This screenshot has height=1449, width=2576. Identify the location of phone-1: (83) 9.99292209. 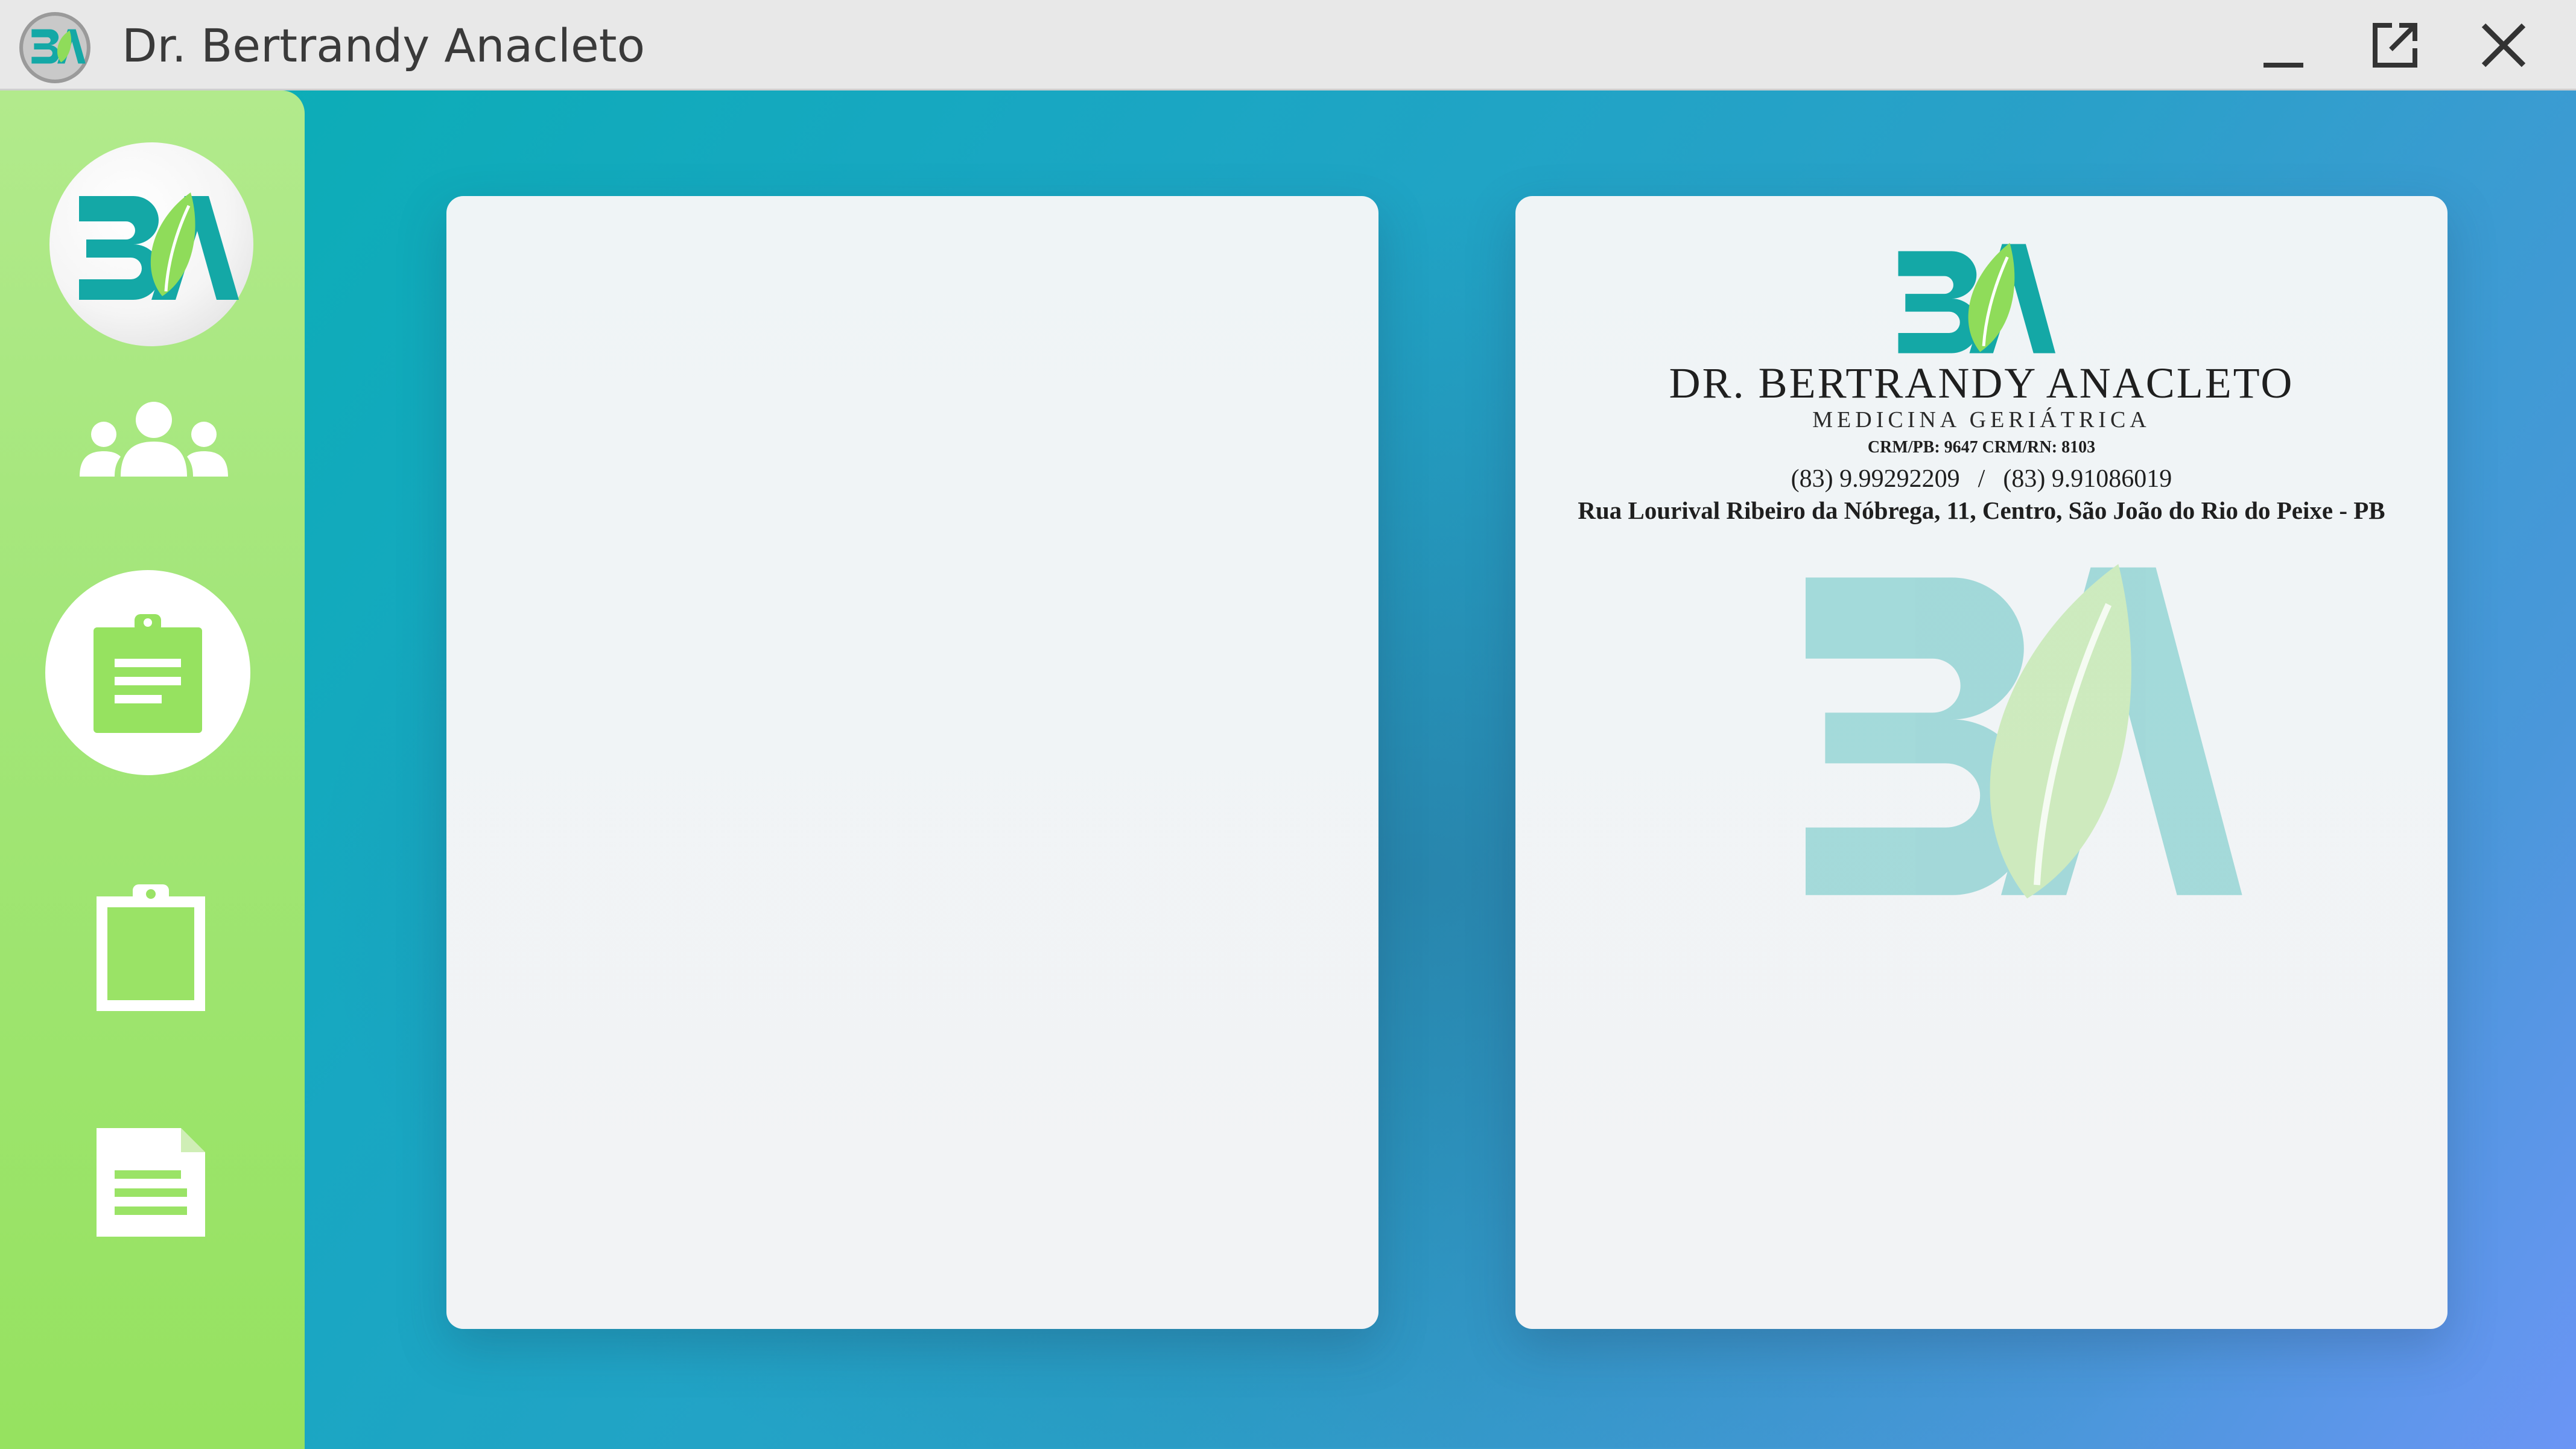
(1875, 479).